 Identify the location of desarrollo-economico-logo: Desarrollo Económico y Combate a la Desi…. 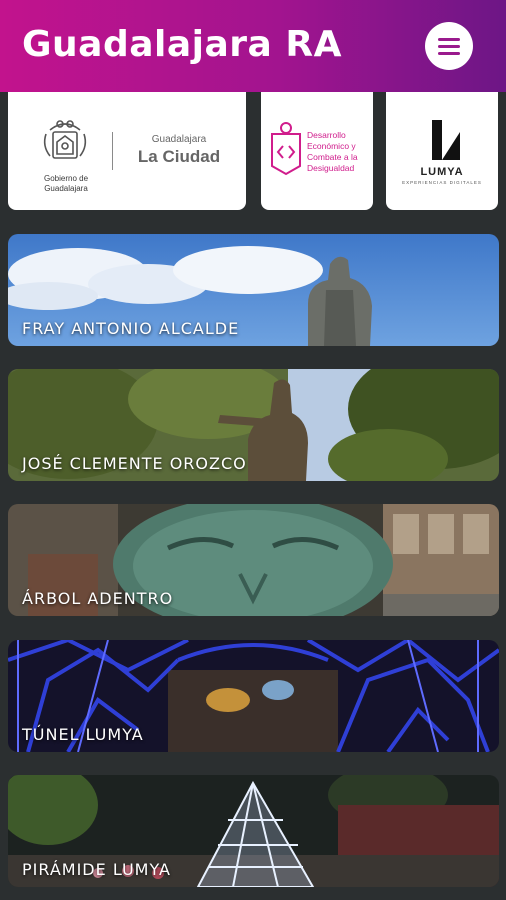
(317, 151).